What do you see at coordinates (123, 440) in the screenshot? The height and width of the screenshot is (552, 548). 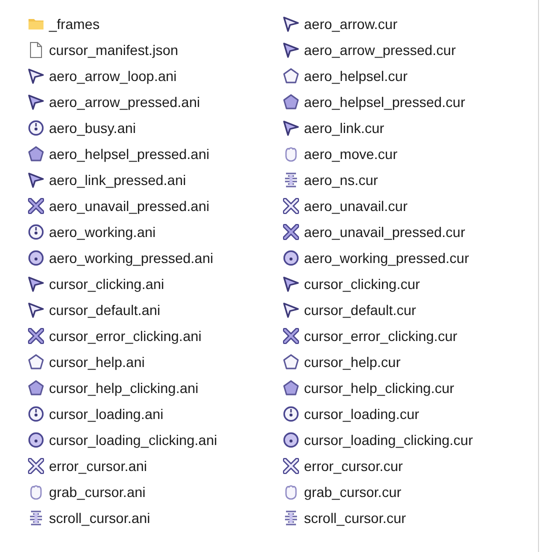 I see `file-item: cursor_loading_clicking.ani` at bounding box center [123, 440].